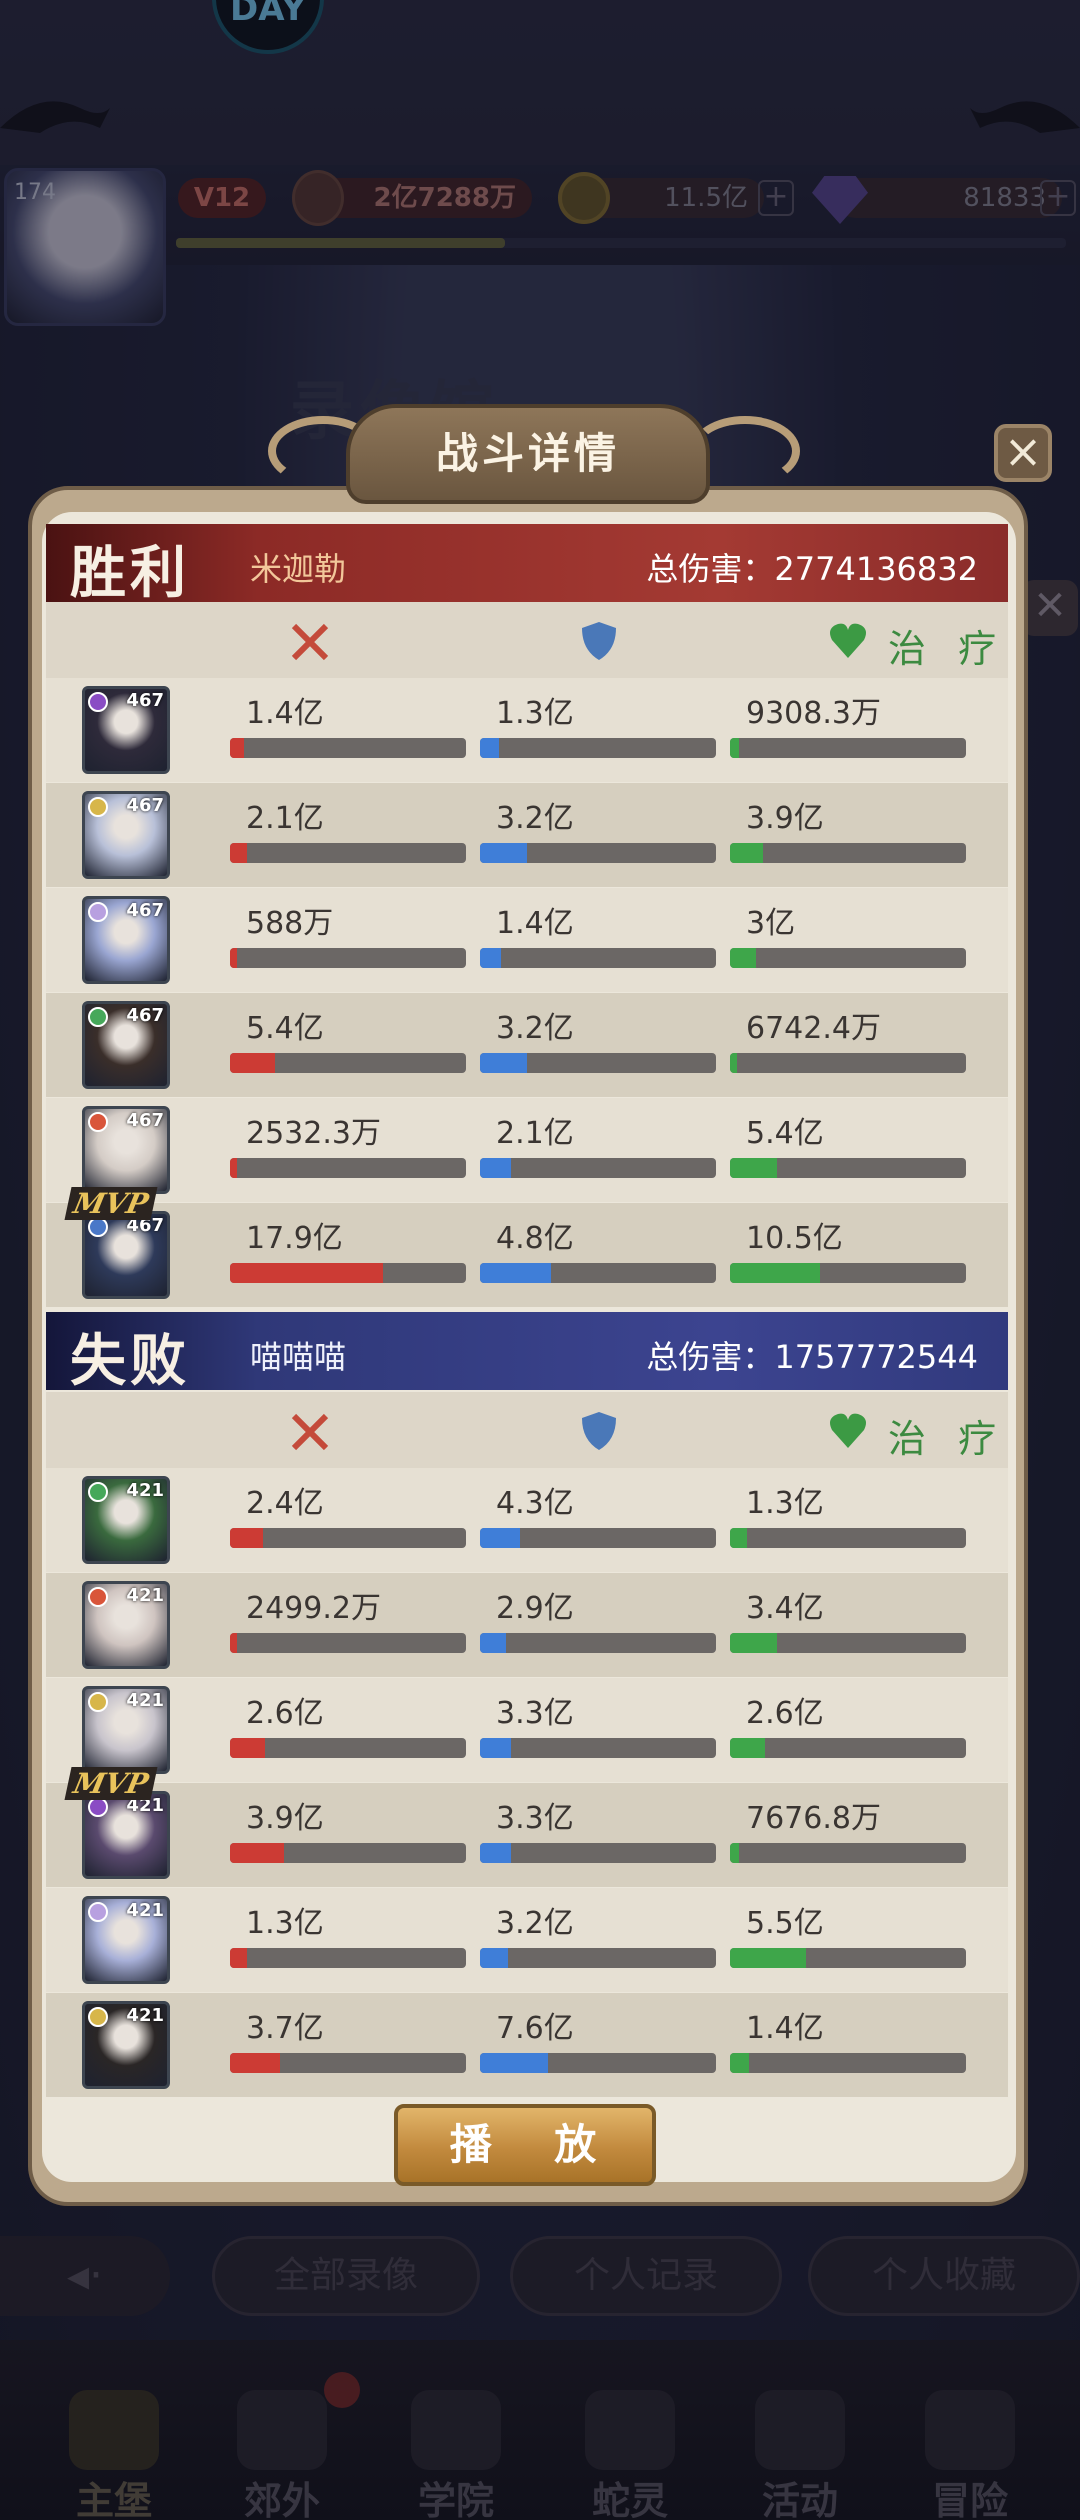 The height and width of the screenshot is (2520, 1080). What do you see at coordinates (535, 1133) in the screenshot?
I see `tank-value: 2.1亿` at bounding box center [535, 1133].